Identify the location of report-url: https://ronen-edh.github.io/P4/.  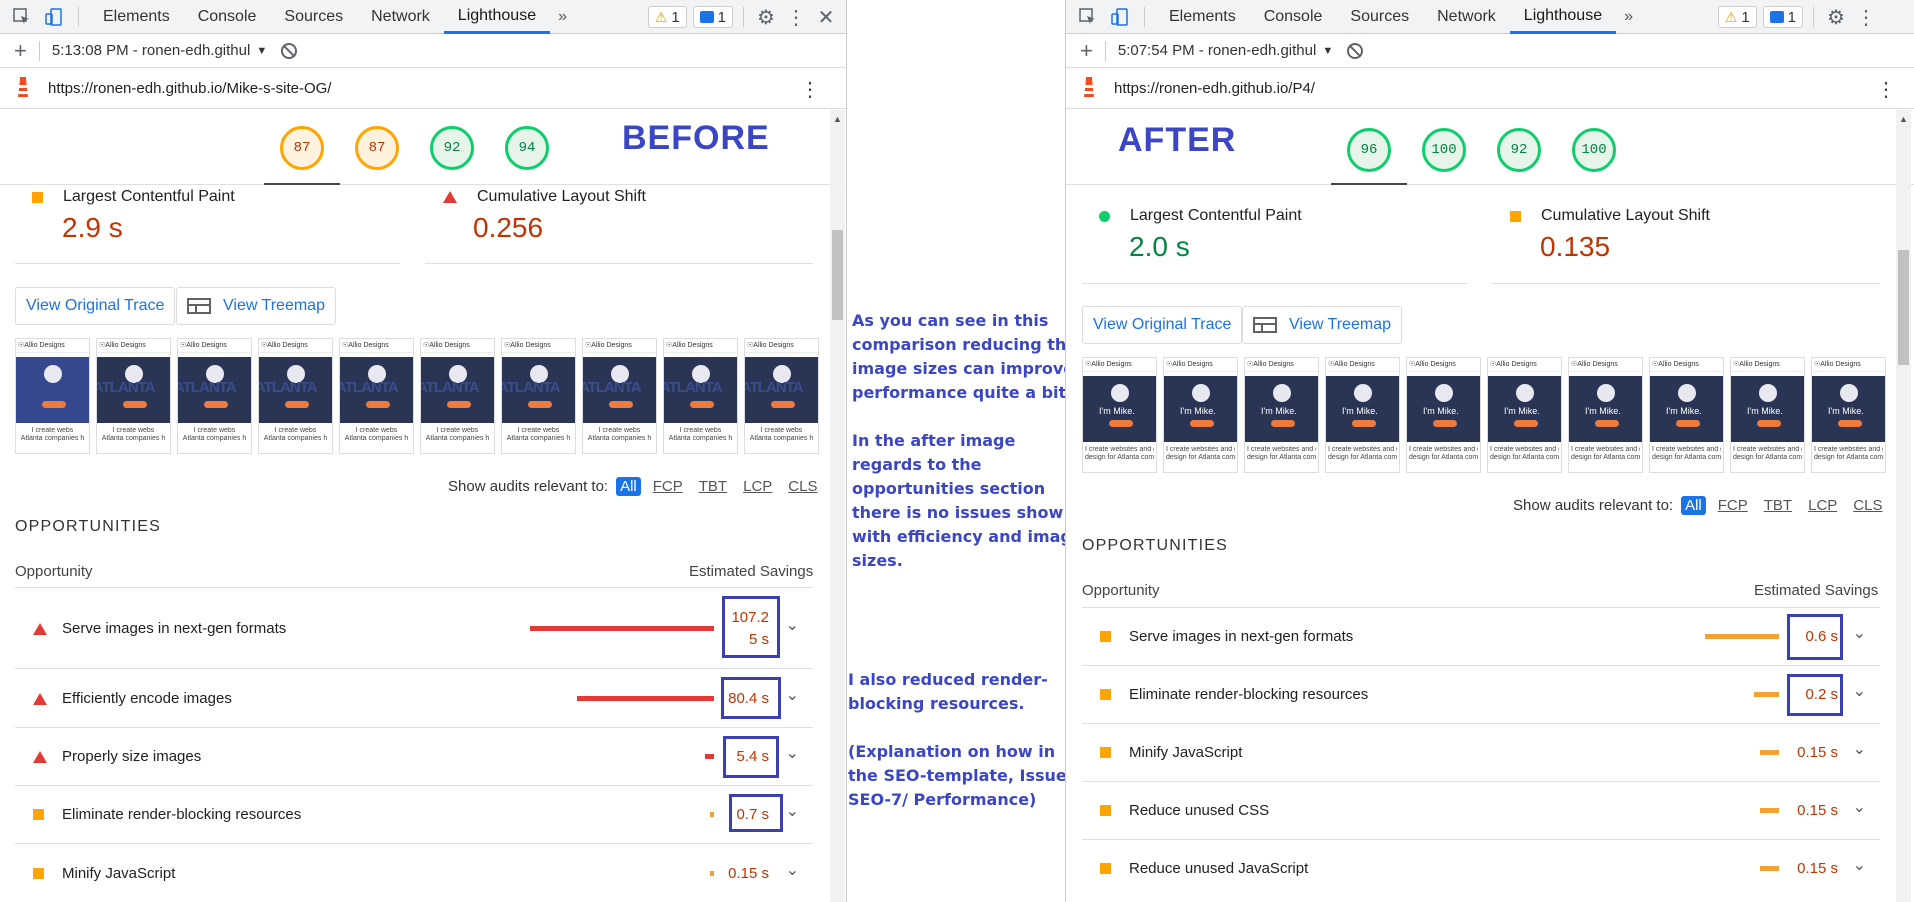
(1214, 88).